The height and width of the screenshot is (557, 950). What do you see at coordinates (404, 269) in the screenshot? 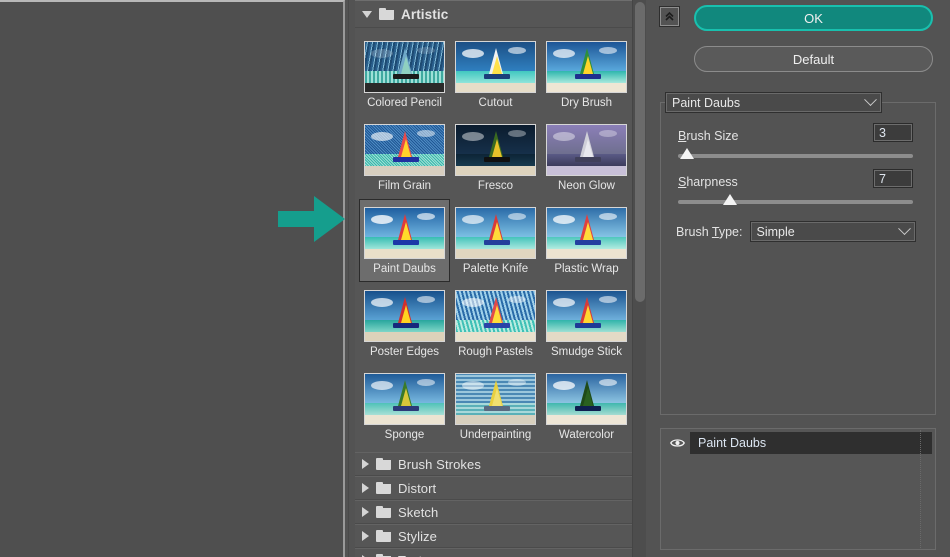
I see `filter-thumbnail-label: Paint Daubs` at bounding box center [404, 269].